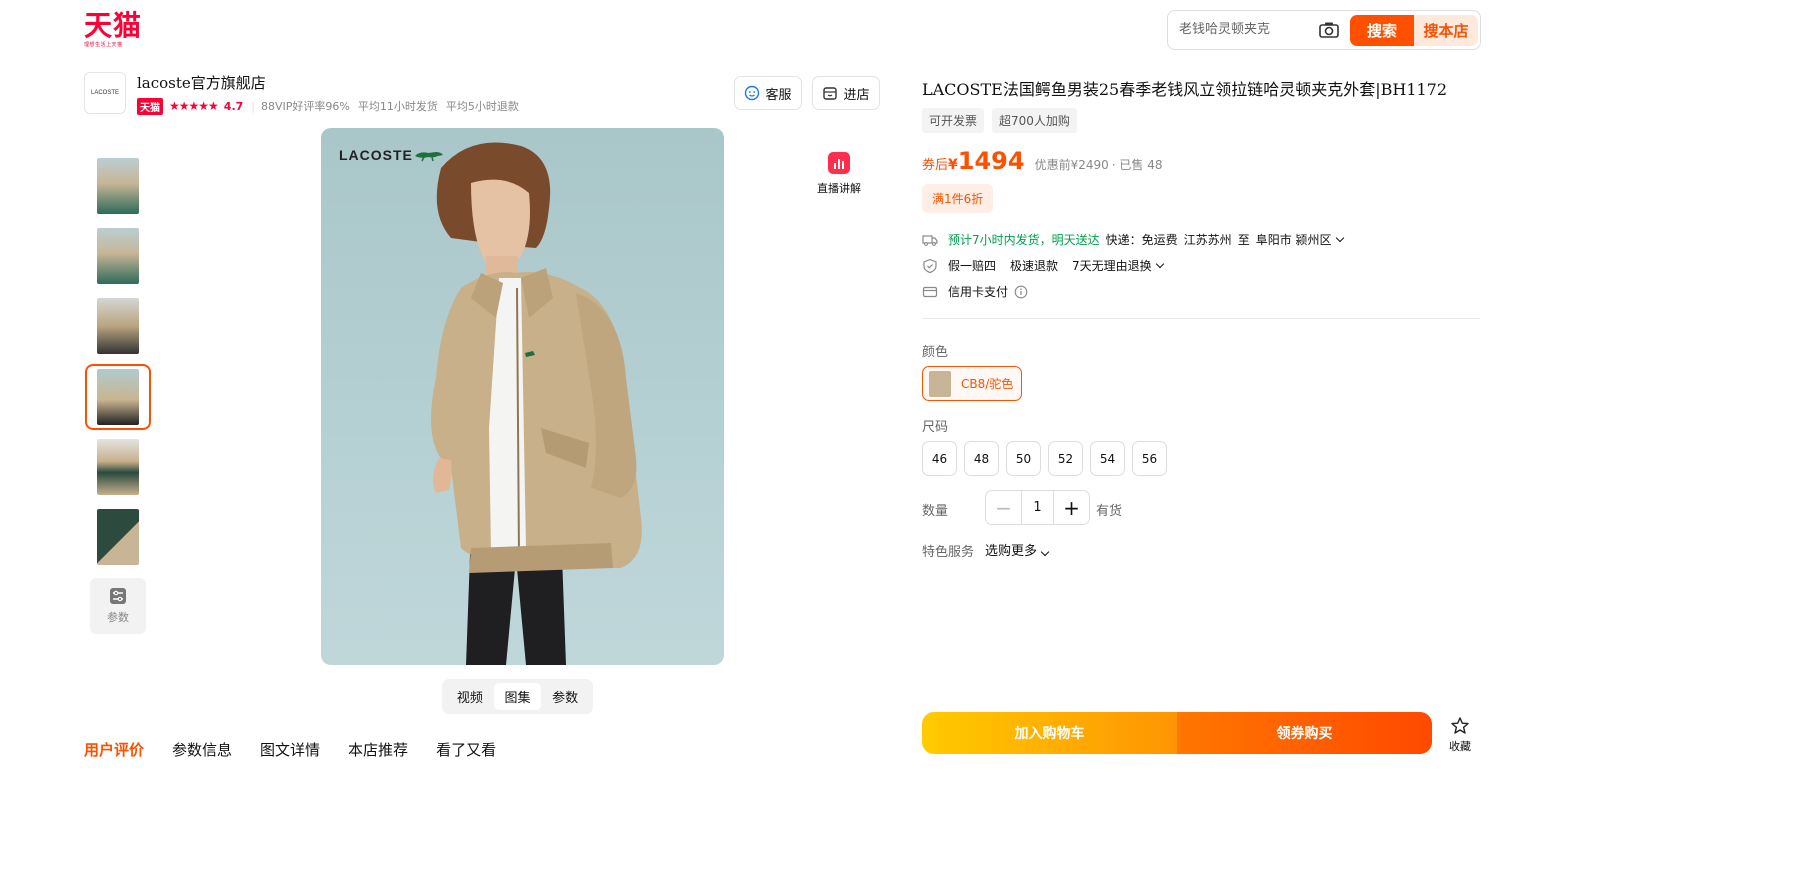 This screenshot has width=1797, height=879. What do you see at coordinates (118, 606) in the screenshot?
I see `params-thumbnail: 参数` at bounding box center [118, 606].